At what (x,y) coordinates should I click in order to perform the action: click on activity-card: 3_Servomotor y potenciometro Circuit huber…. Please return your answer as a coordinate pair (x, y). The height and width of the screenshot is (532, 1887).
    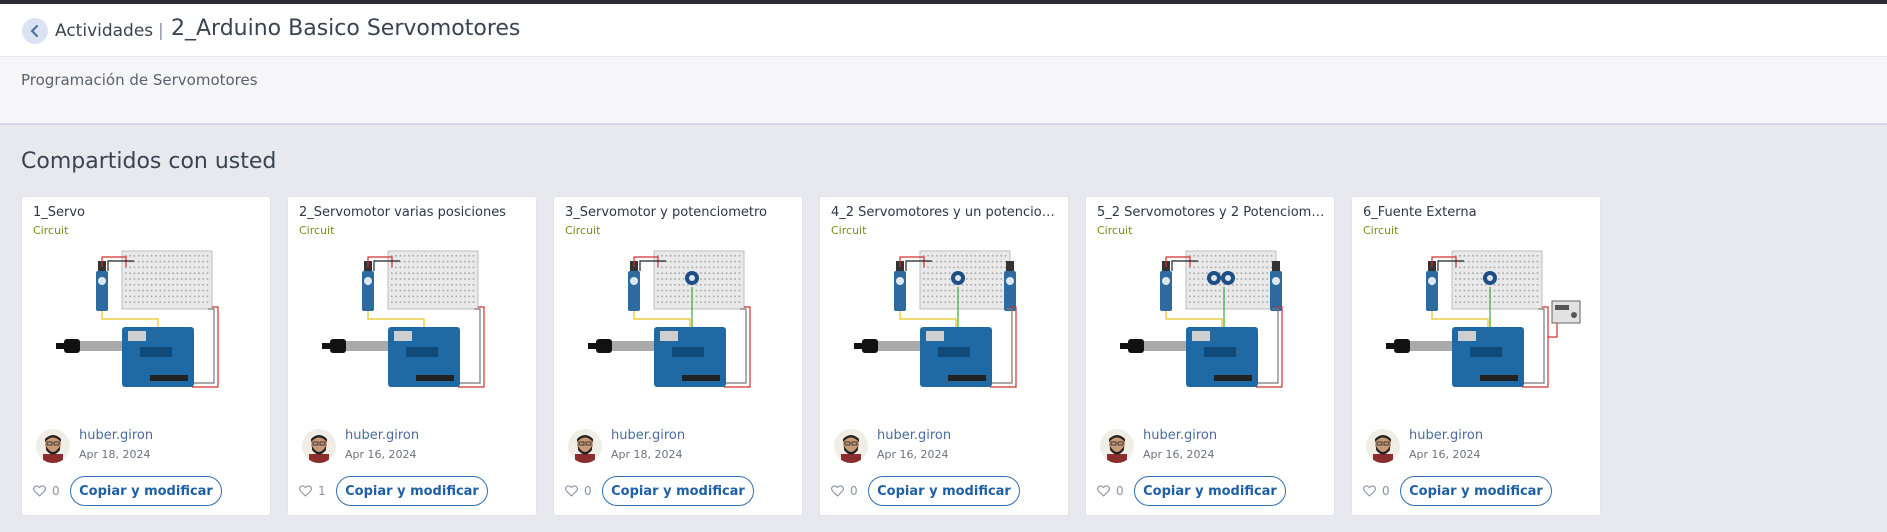
    Looking at the image, I should click on (678, 356).